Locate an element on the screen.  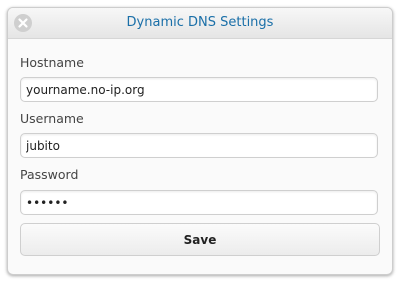
username-label: Username is located at coordinates (52, 118).